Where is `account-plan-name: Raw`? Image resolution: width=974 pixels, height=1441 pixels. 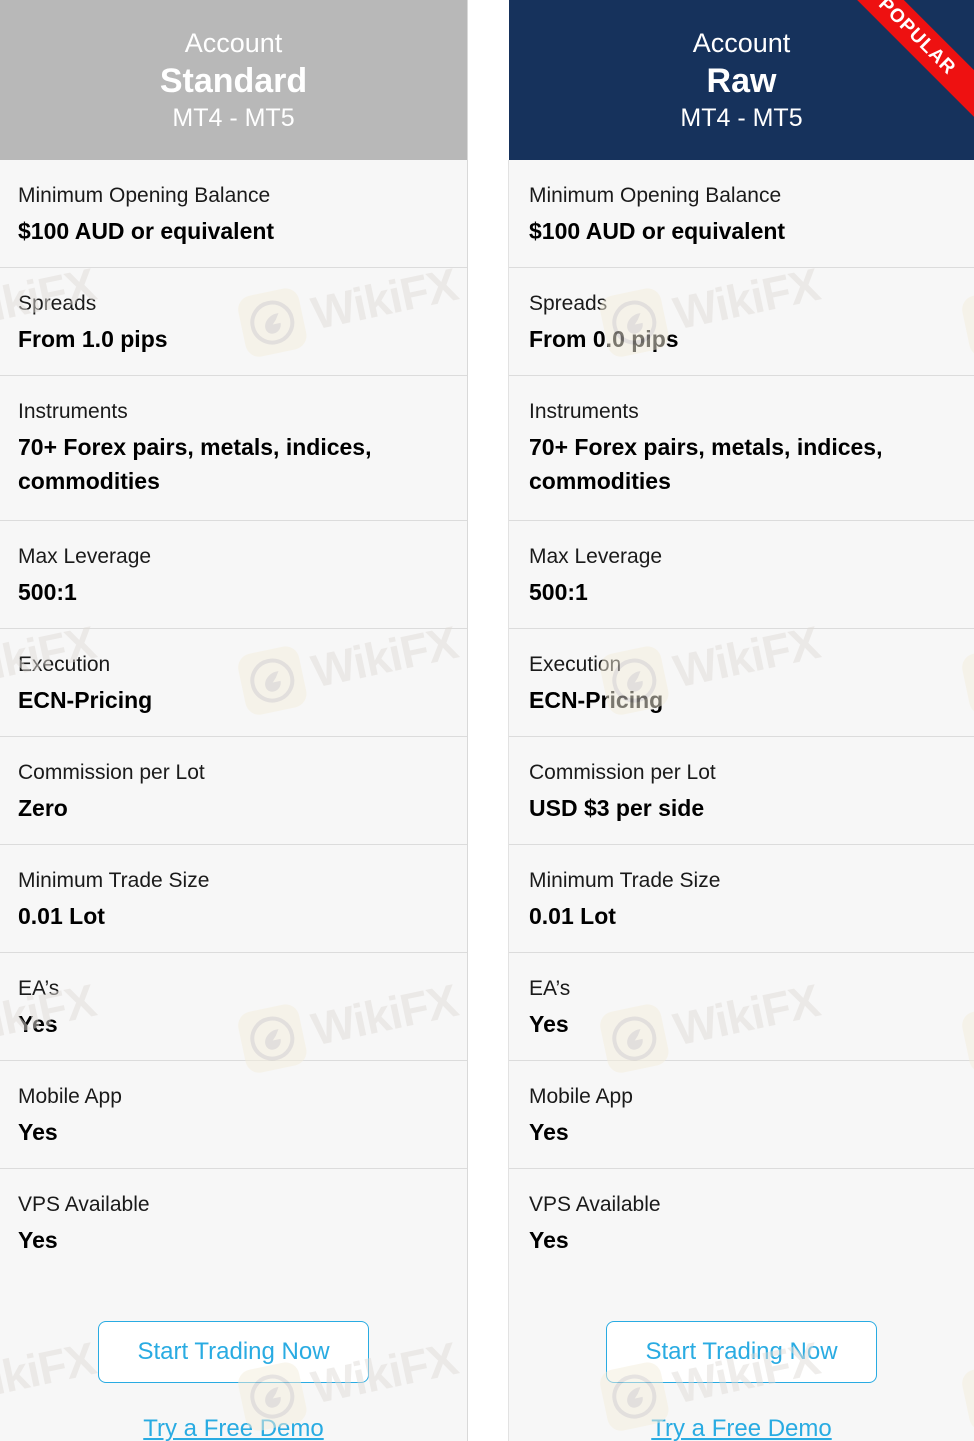
account-plan-name: Raw is located at coordinates (741, 80).